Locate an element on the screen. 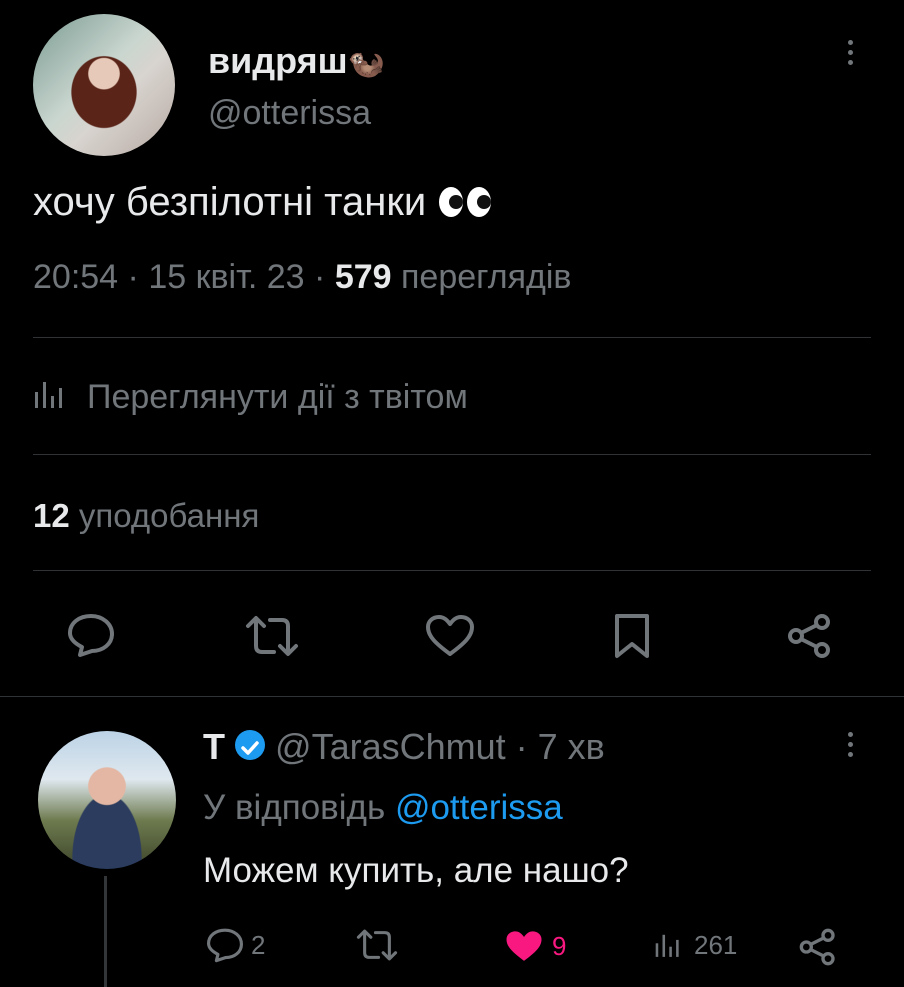 The image size is (904, 987). tweet-meta: 20:54 · 15 квіт. 23 · 579 переглядів is located at coordinates (302, 277).